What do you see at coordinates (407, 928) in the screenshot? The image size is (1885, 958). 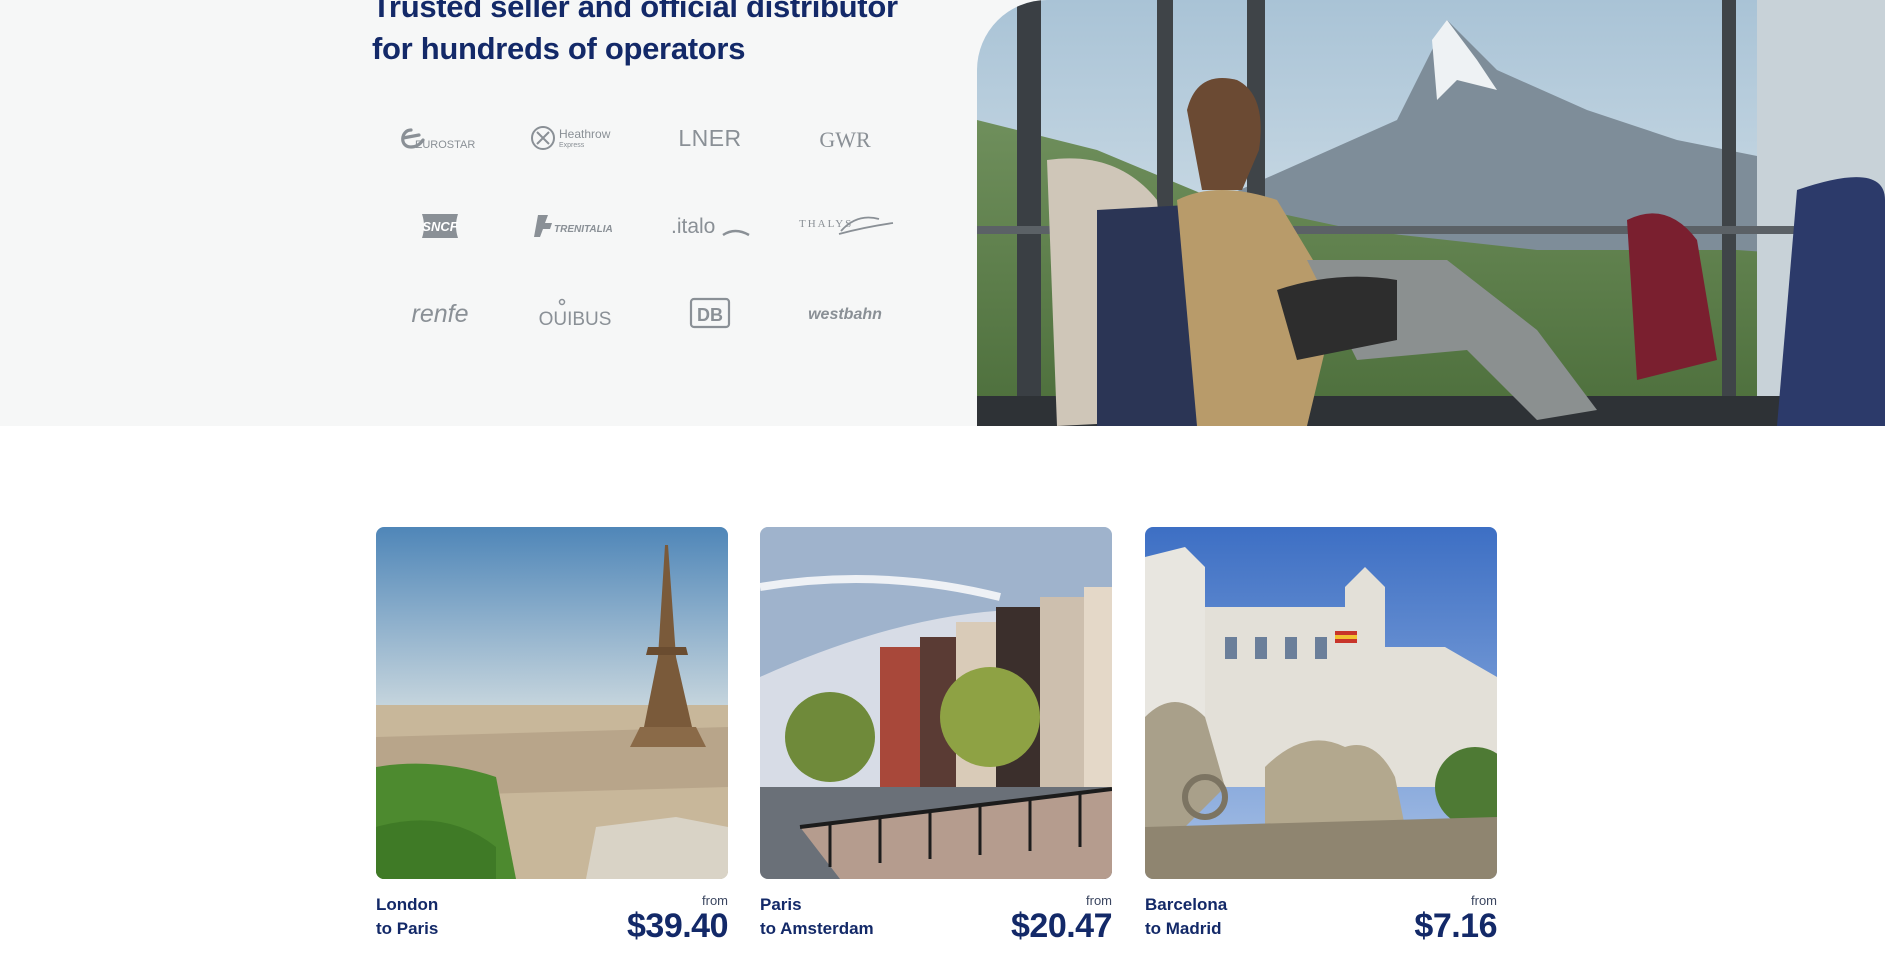 I see `route-destination: to Paris` at bounding box center [407, 928].